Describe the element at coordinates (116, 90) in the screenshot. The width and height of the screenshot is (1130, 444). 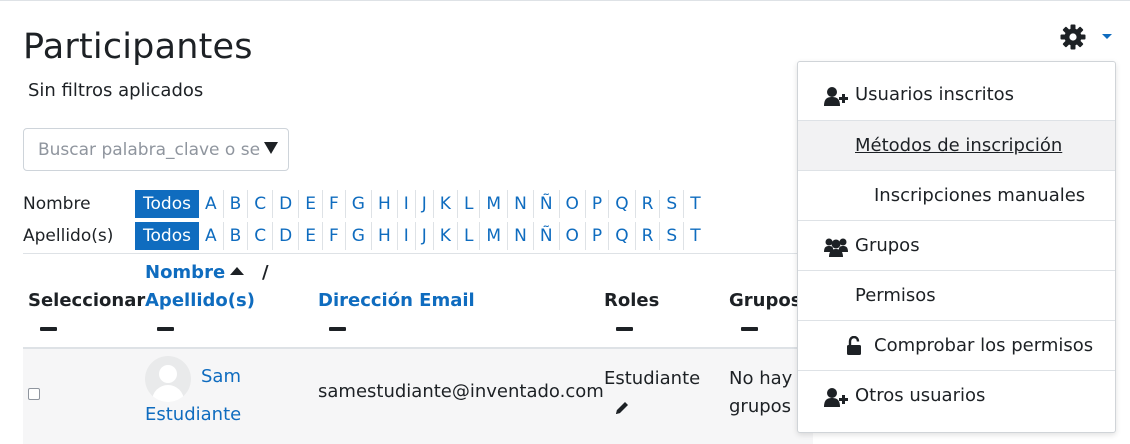
I see `filters-status: Sin filtros aplicados` at that location.